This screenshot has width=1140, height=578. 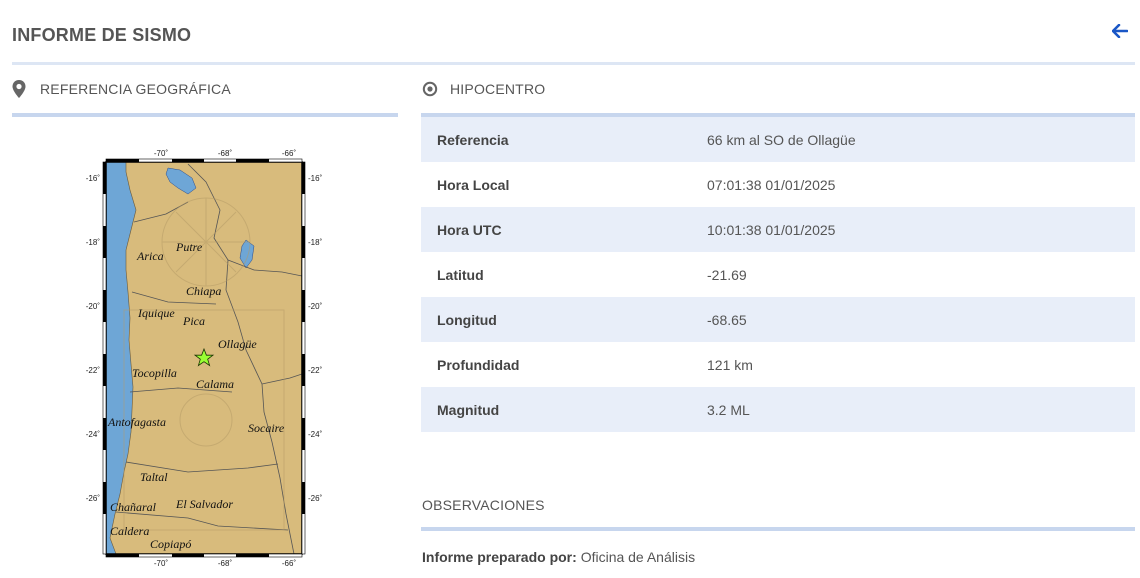 I want to click on map-marker-icon, so click(x=20, y=89).